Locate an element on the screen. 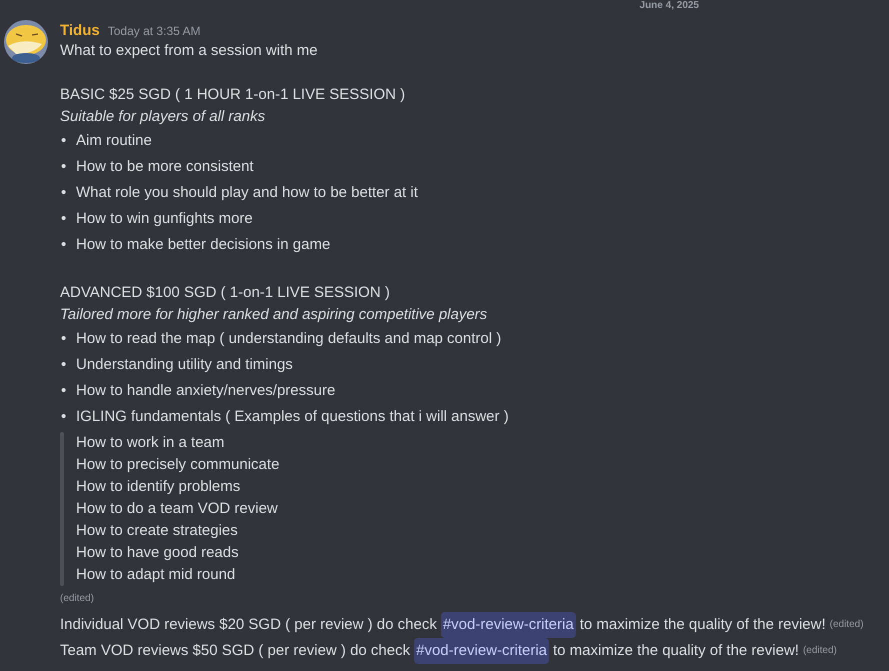  list-item: How to be more consistent is located at coordinates (165, 167).